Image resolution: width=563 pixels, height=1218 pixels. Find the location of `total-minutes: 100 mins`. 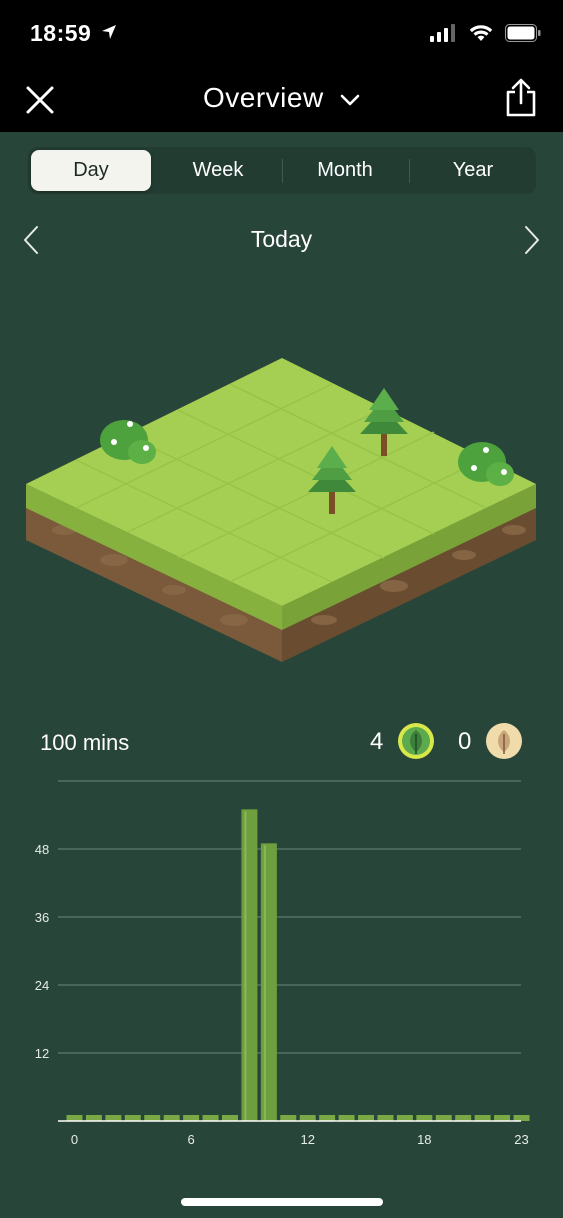

total-minutes: 100 mins is located at coordinates (85, 742).